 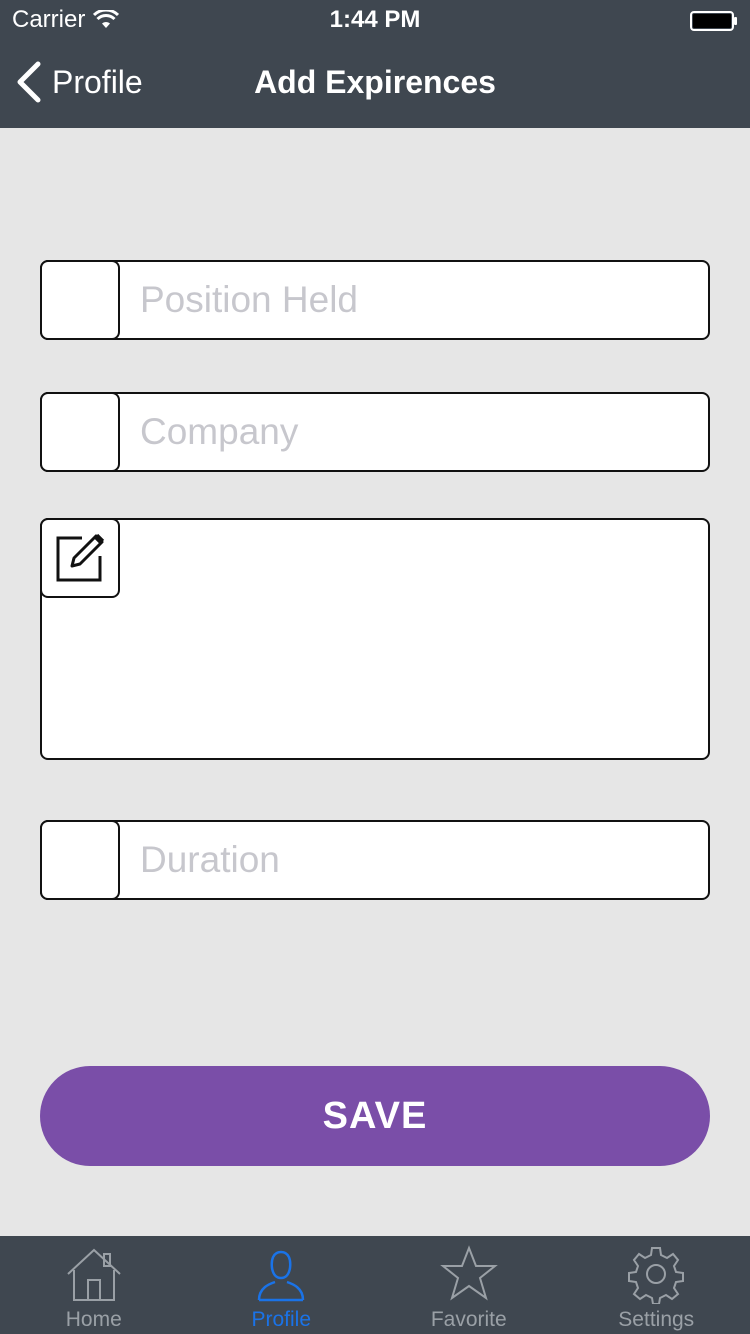 I want to click on duration-input, so click(x=420, y=860).